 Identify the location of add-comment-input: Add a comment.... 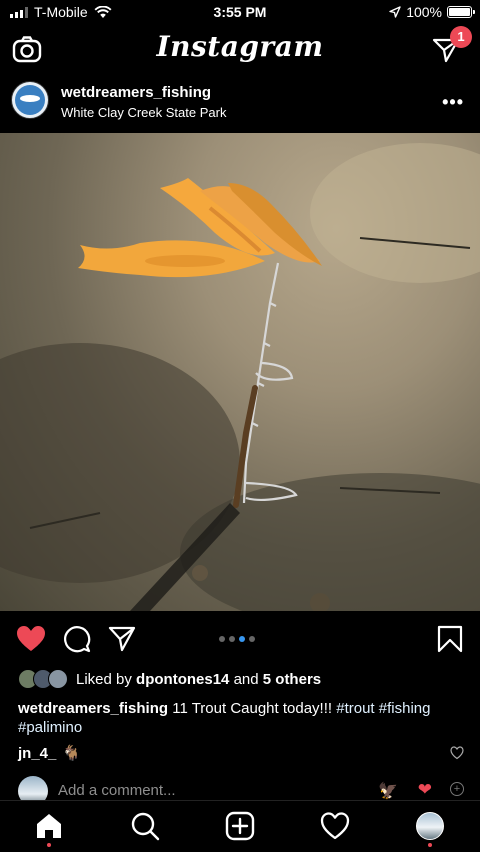
(117, 790).